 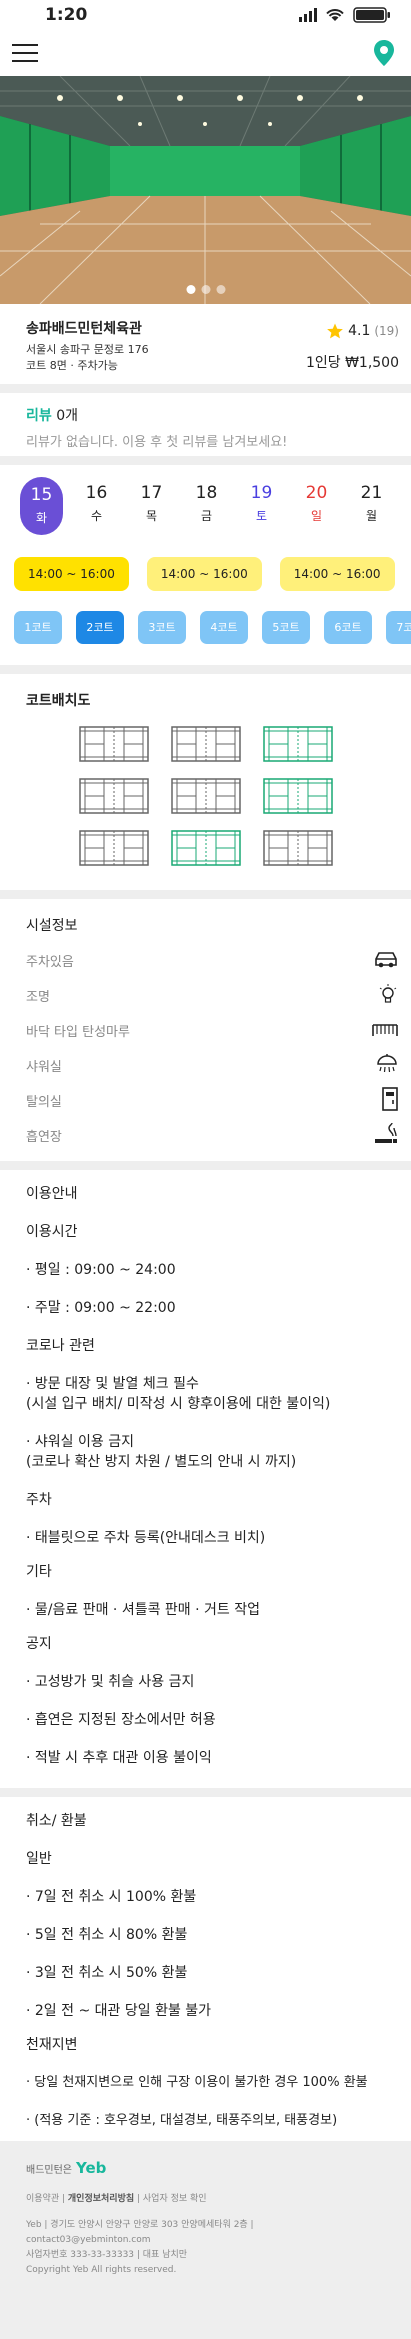 I want to click on court-button: 2코트, so click(x=100, y=627).